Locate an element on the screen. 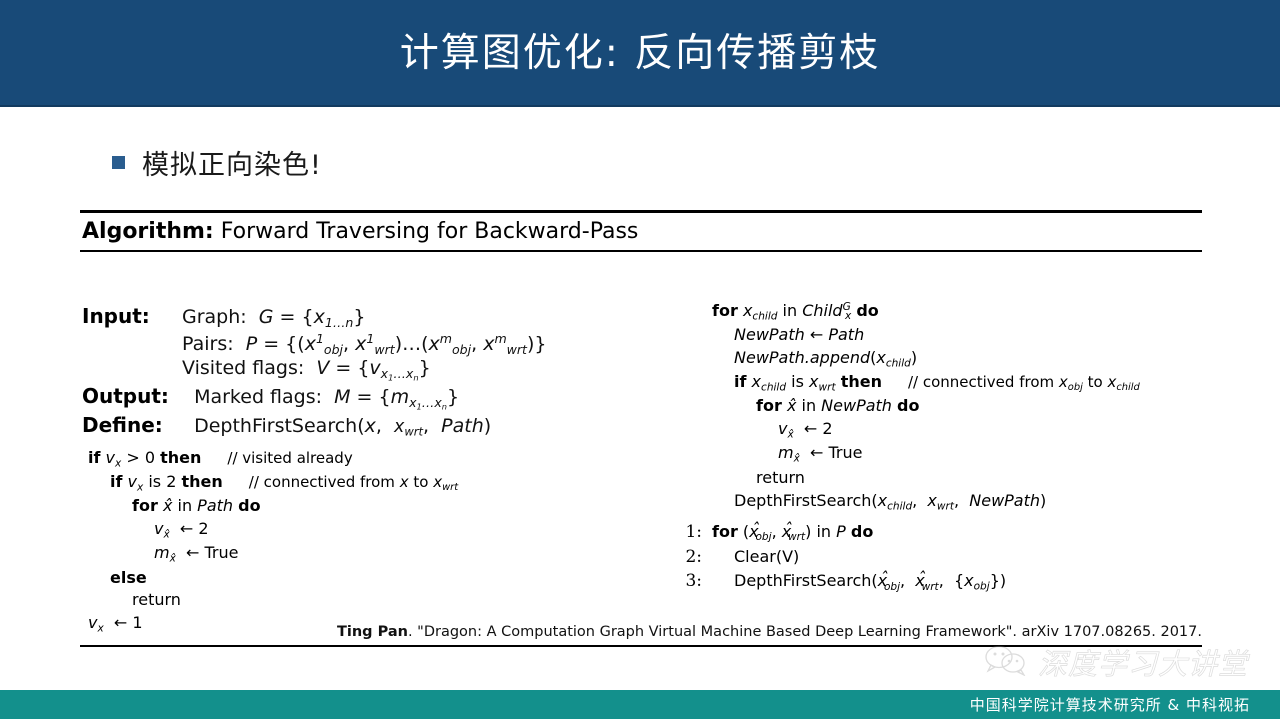  watermark: 深度学习大讲堂 is located at coordinates (1115, 662).